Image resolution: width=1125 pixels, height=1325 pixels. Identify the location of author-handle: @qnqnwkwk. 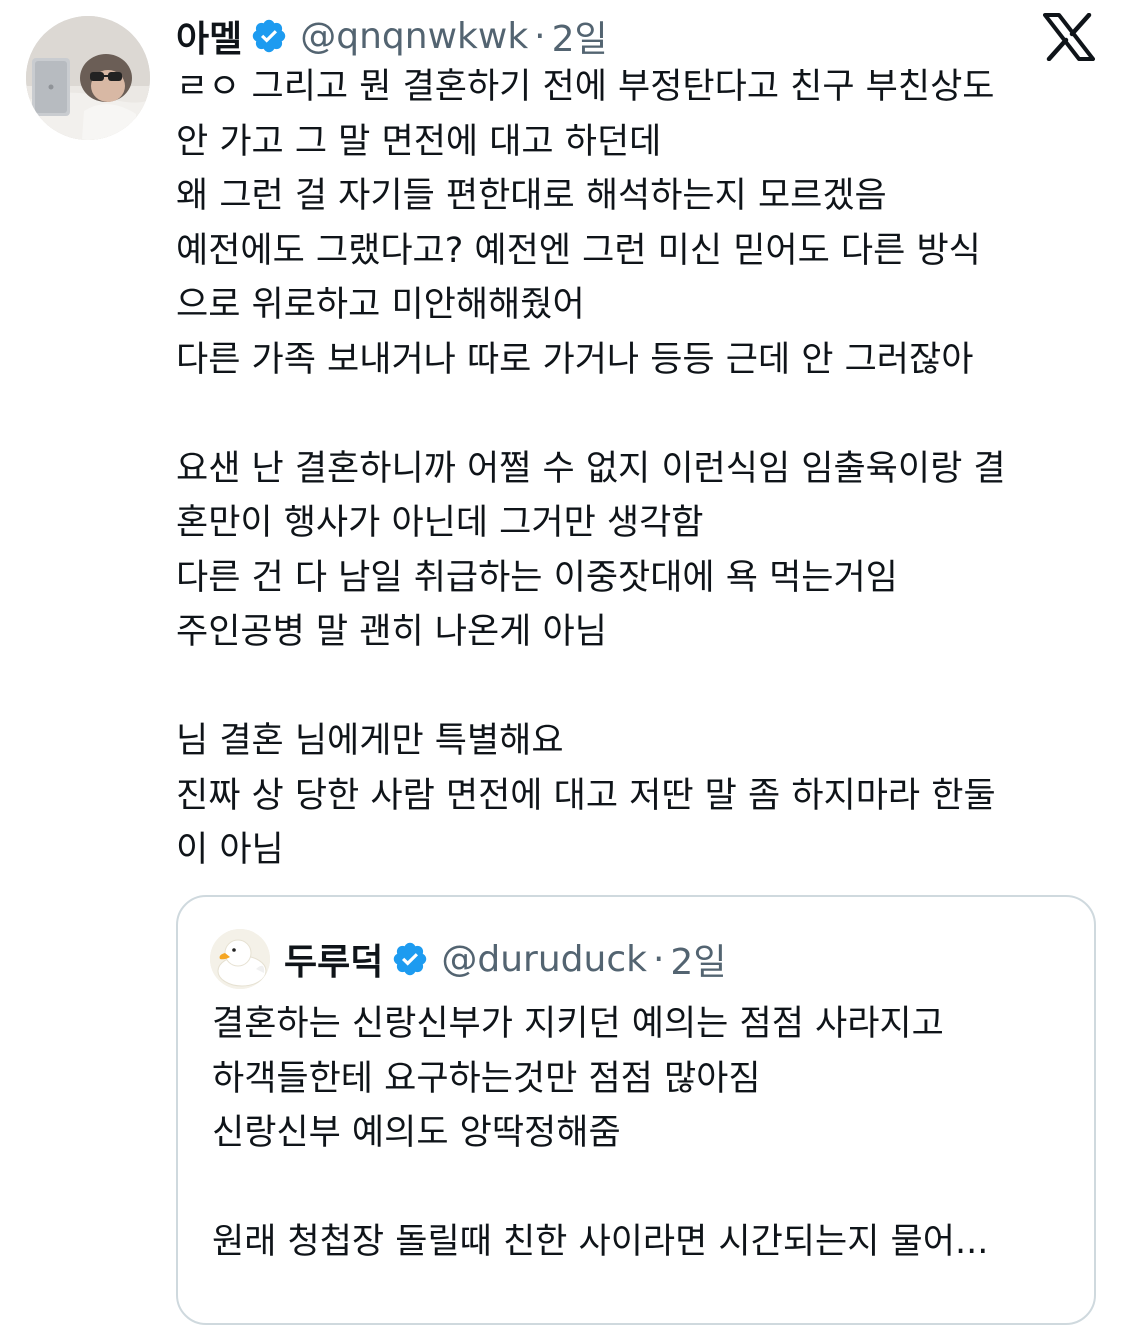
(414, 36).